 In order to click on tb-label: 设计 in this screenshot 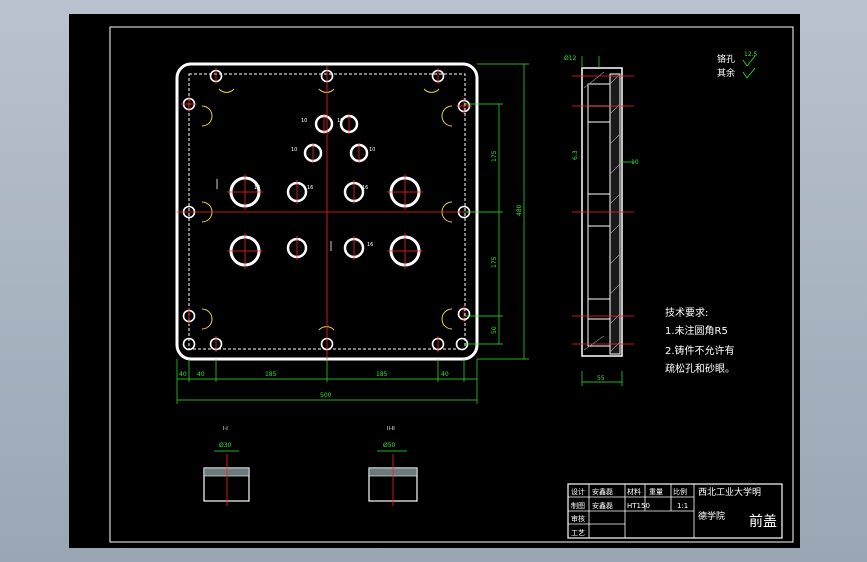, I will do `click(578, 491)`.